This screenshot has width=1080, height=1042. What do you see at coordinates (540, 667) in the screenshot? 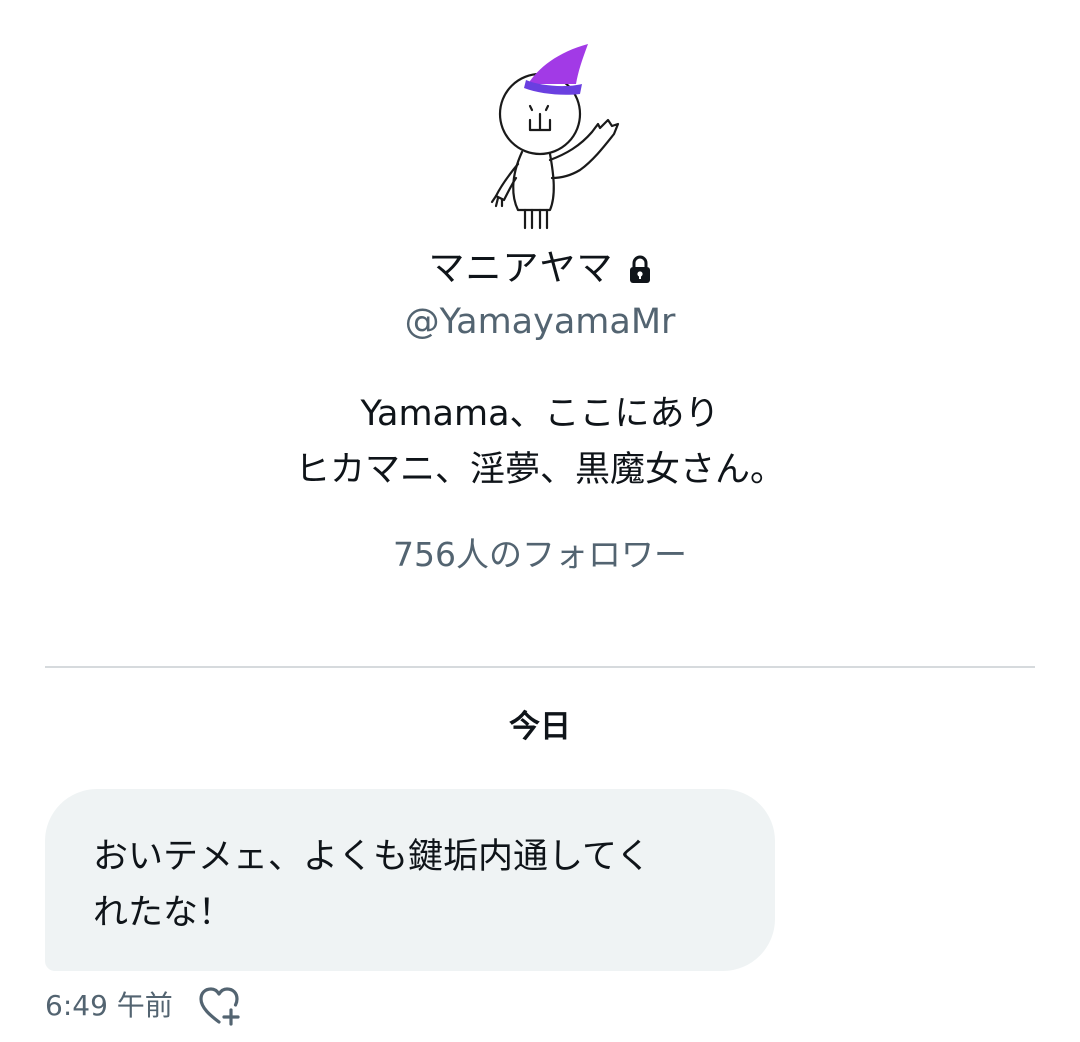
I see `divider` at bounding box center [540, 667].